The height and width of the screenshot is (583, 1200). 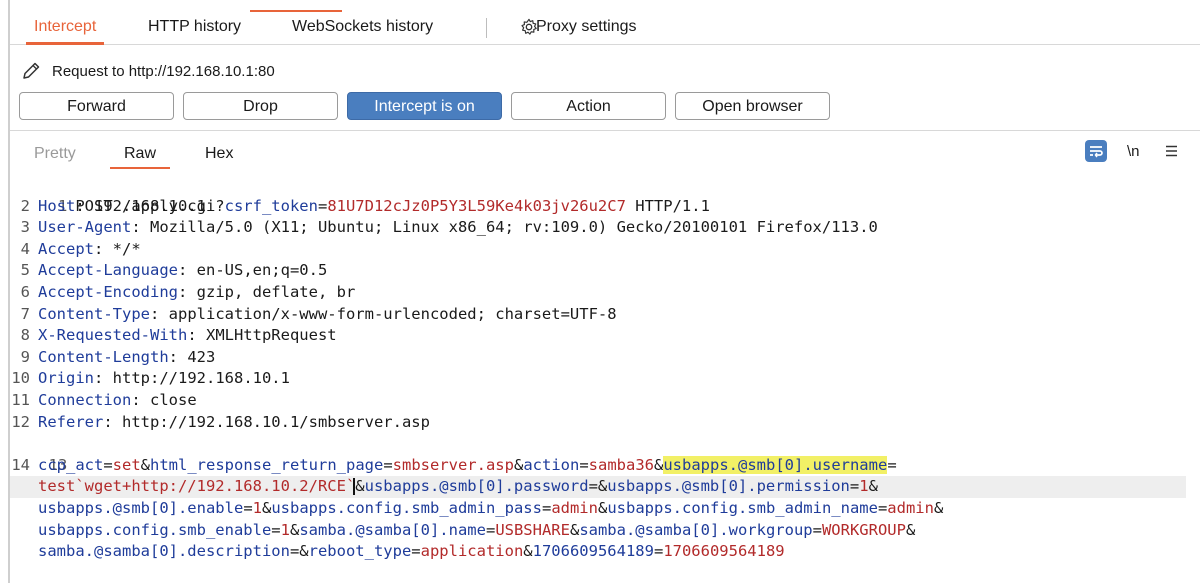 What do you see at coordinates (25, 227) in the screenshot?
I see `line-number: 3` at bounding box center [25, 227].